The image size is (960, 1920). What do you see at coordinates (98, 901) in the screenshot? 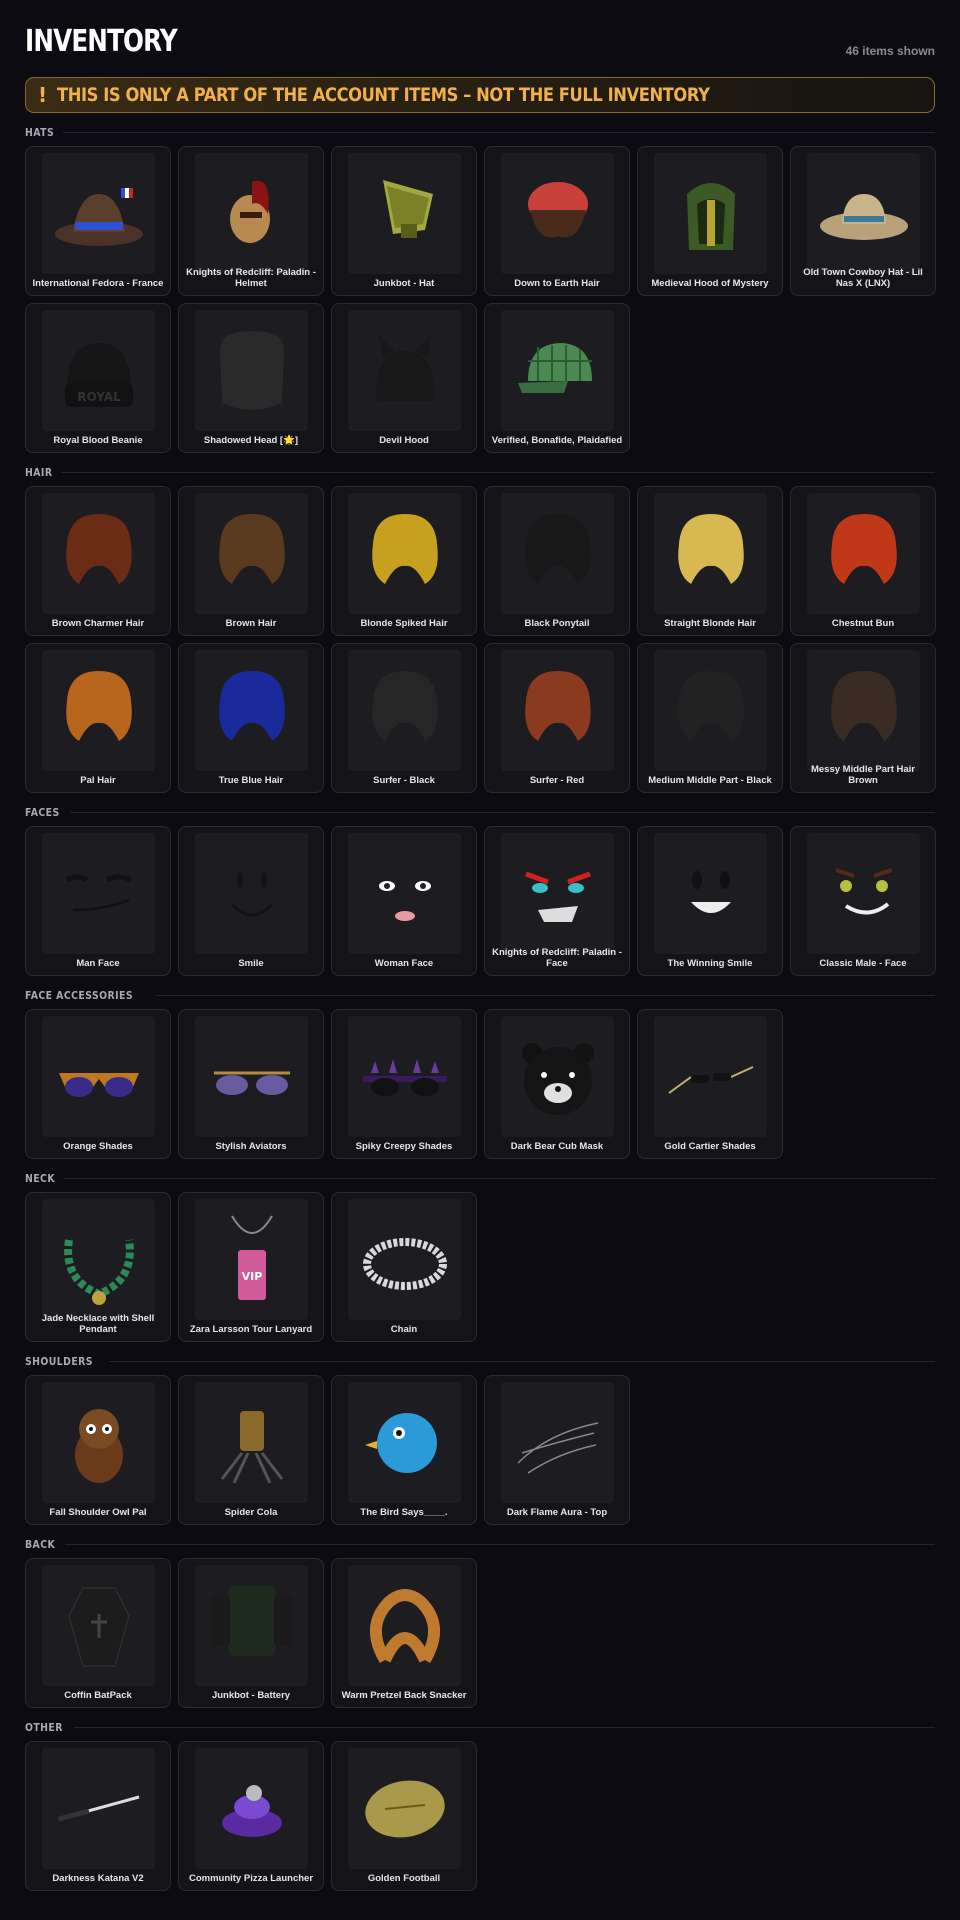
I see `item-card: Man Face` at bounding box center [98, 901].